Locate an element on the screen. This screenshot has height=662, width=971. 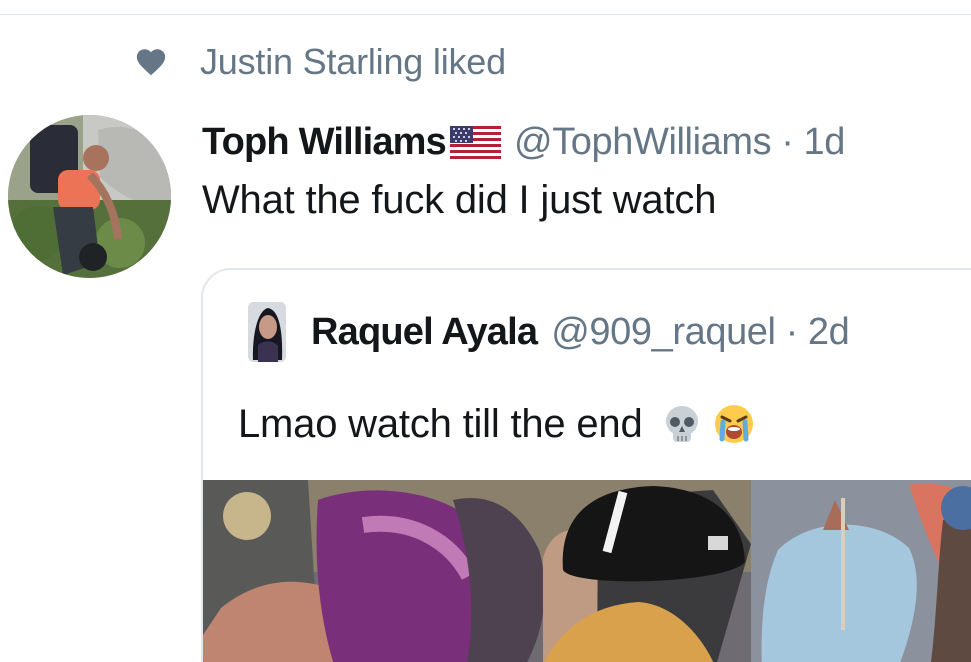
heart-icon is located at coordinates (151, 62).